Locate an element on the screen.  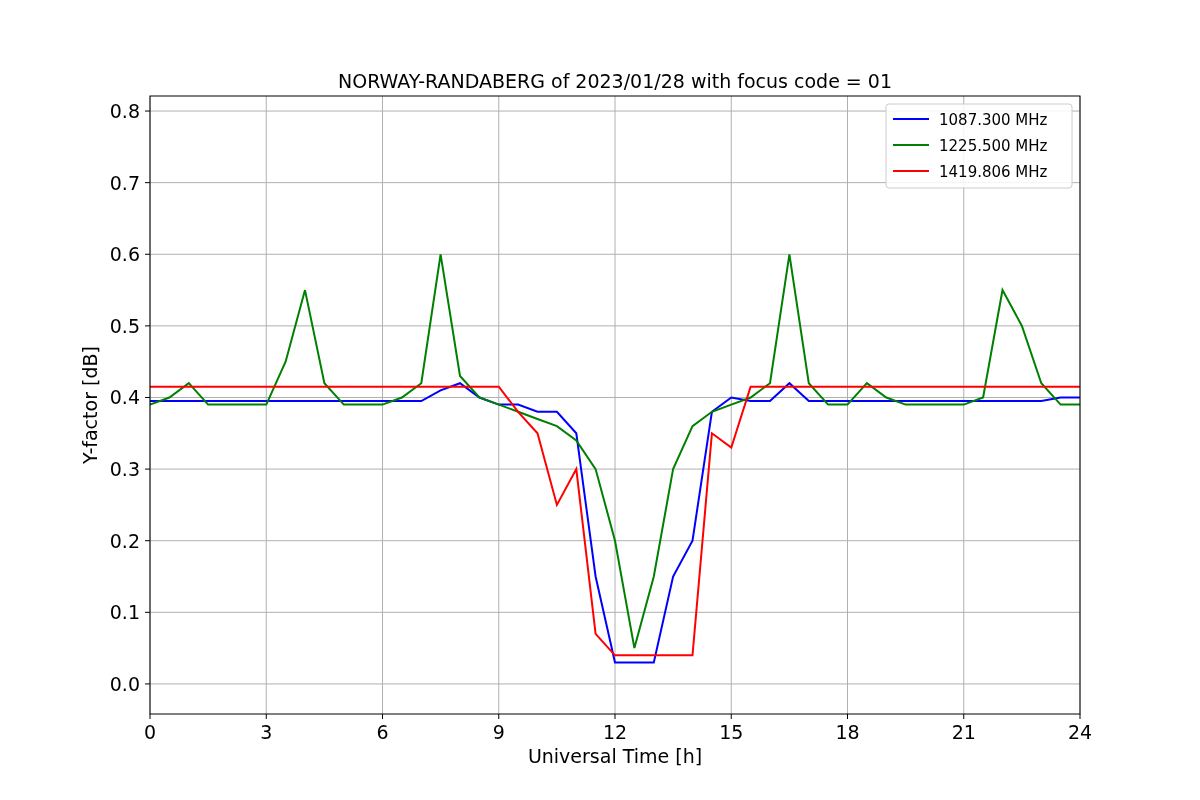
tick-label: 0.0 is located at coordinates (124, 683).